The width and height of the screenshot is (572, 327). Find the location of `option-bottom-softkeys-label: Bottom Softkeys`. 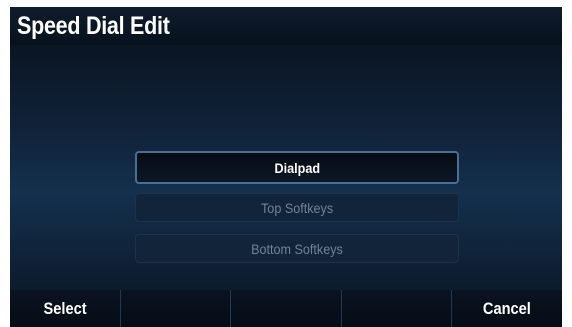

option-bottom-softkeys-label: Bottom Softkeys is located at coordinates (297, 248).